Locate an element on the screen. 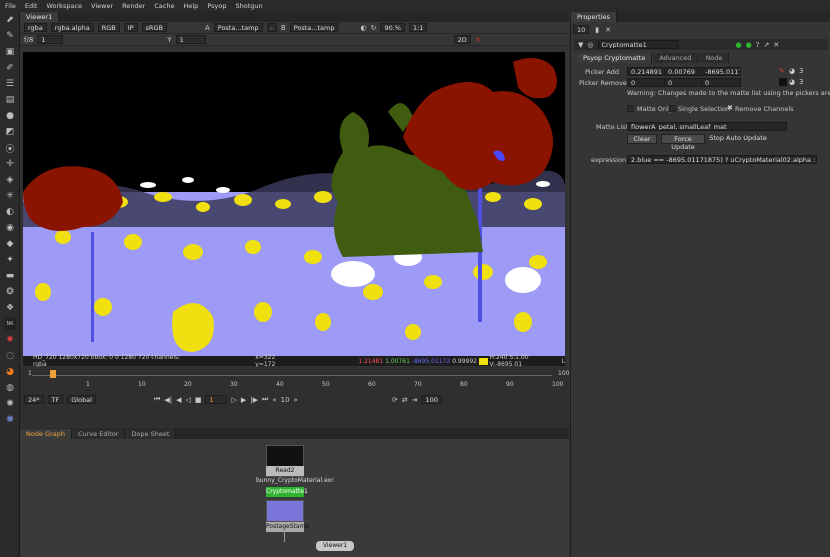 This screenshot has width=830, height=557. view-mode-select: 2D is located at coordinates (462, 39).